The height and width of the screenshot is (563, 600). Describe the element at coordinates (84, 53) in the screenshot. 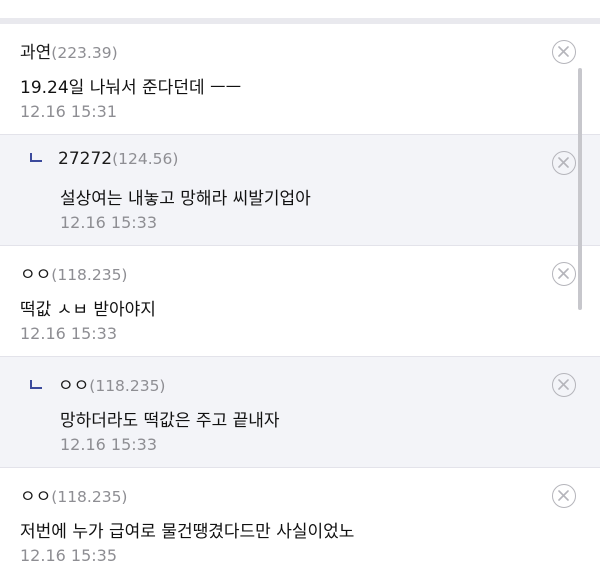

I see `comment-ip: (223.39)` at that location.